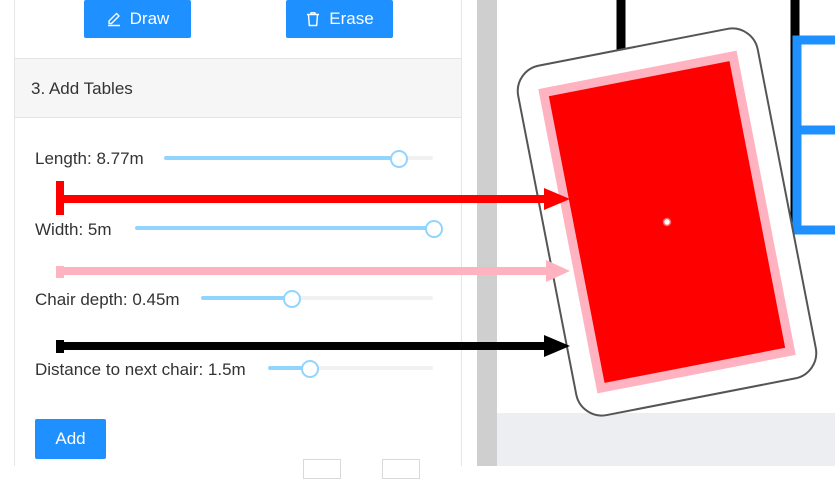  Describe the element at coordinates (238, 88) in the screenshot. I see `section-header: 3. Add Tables` at that location.